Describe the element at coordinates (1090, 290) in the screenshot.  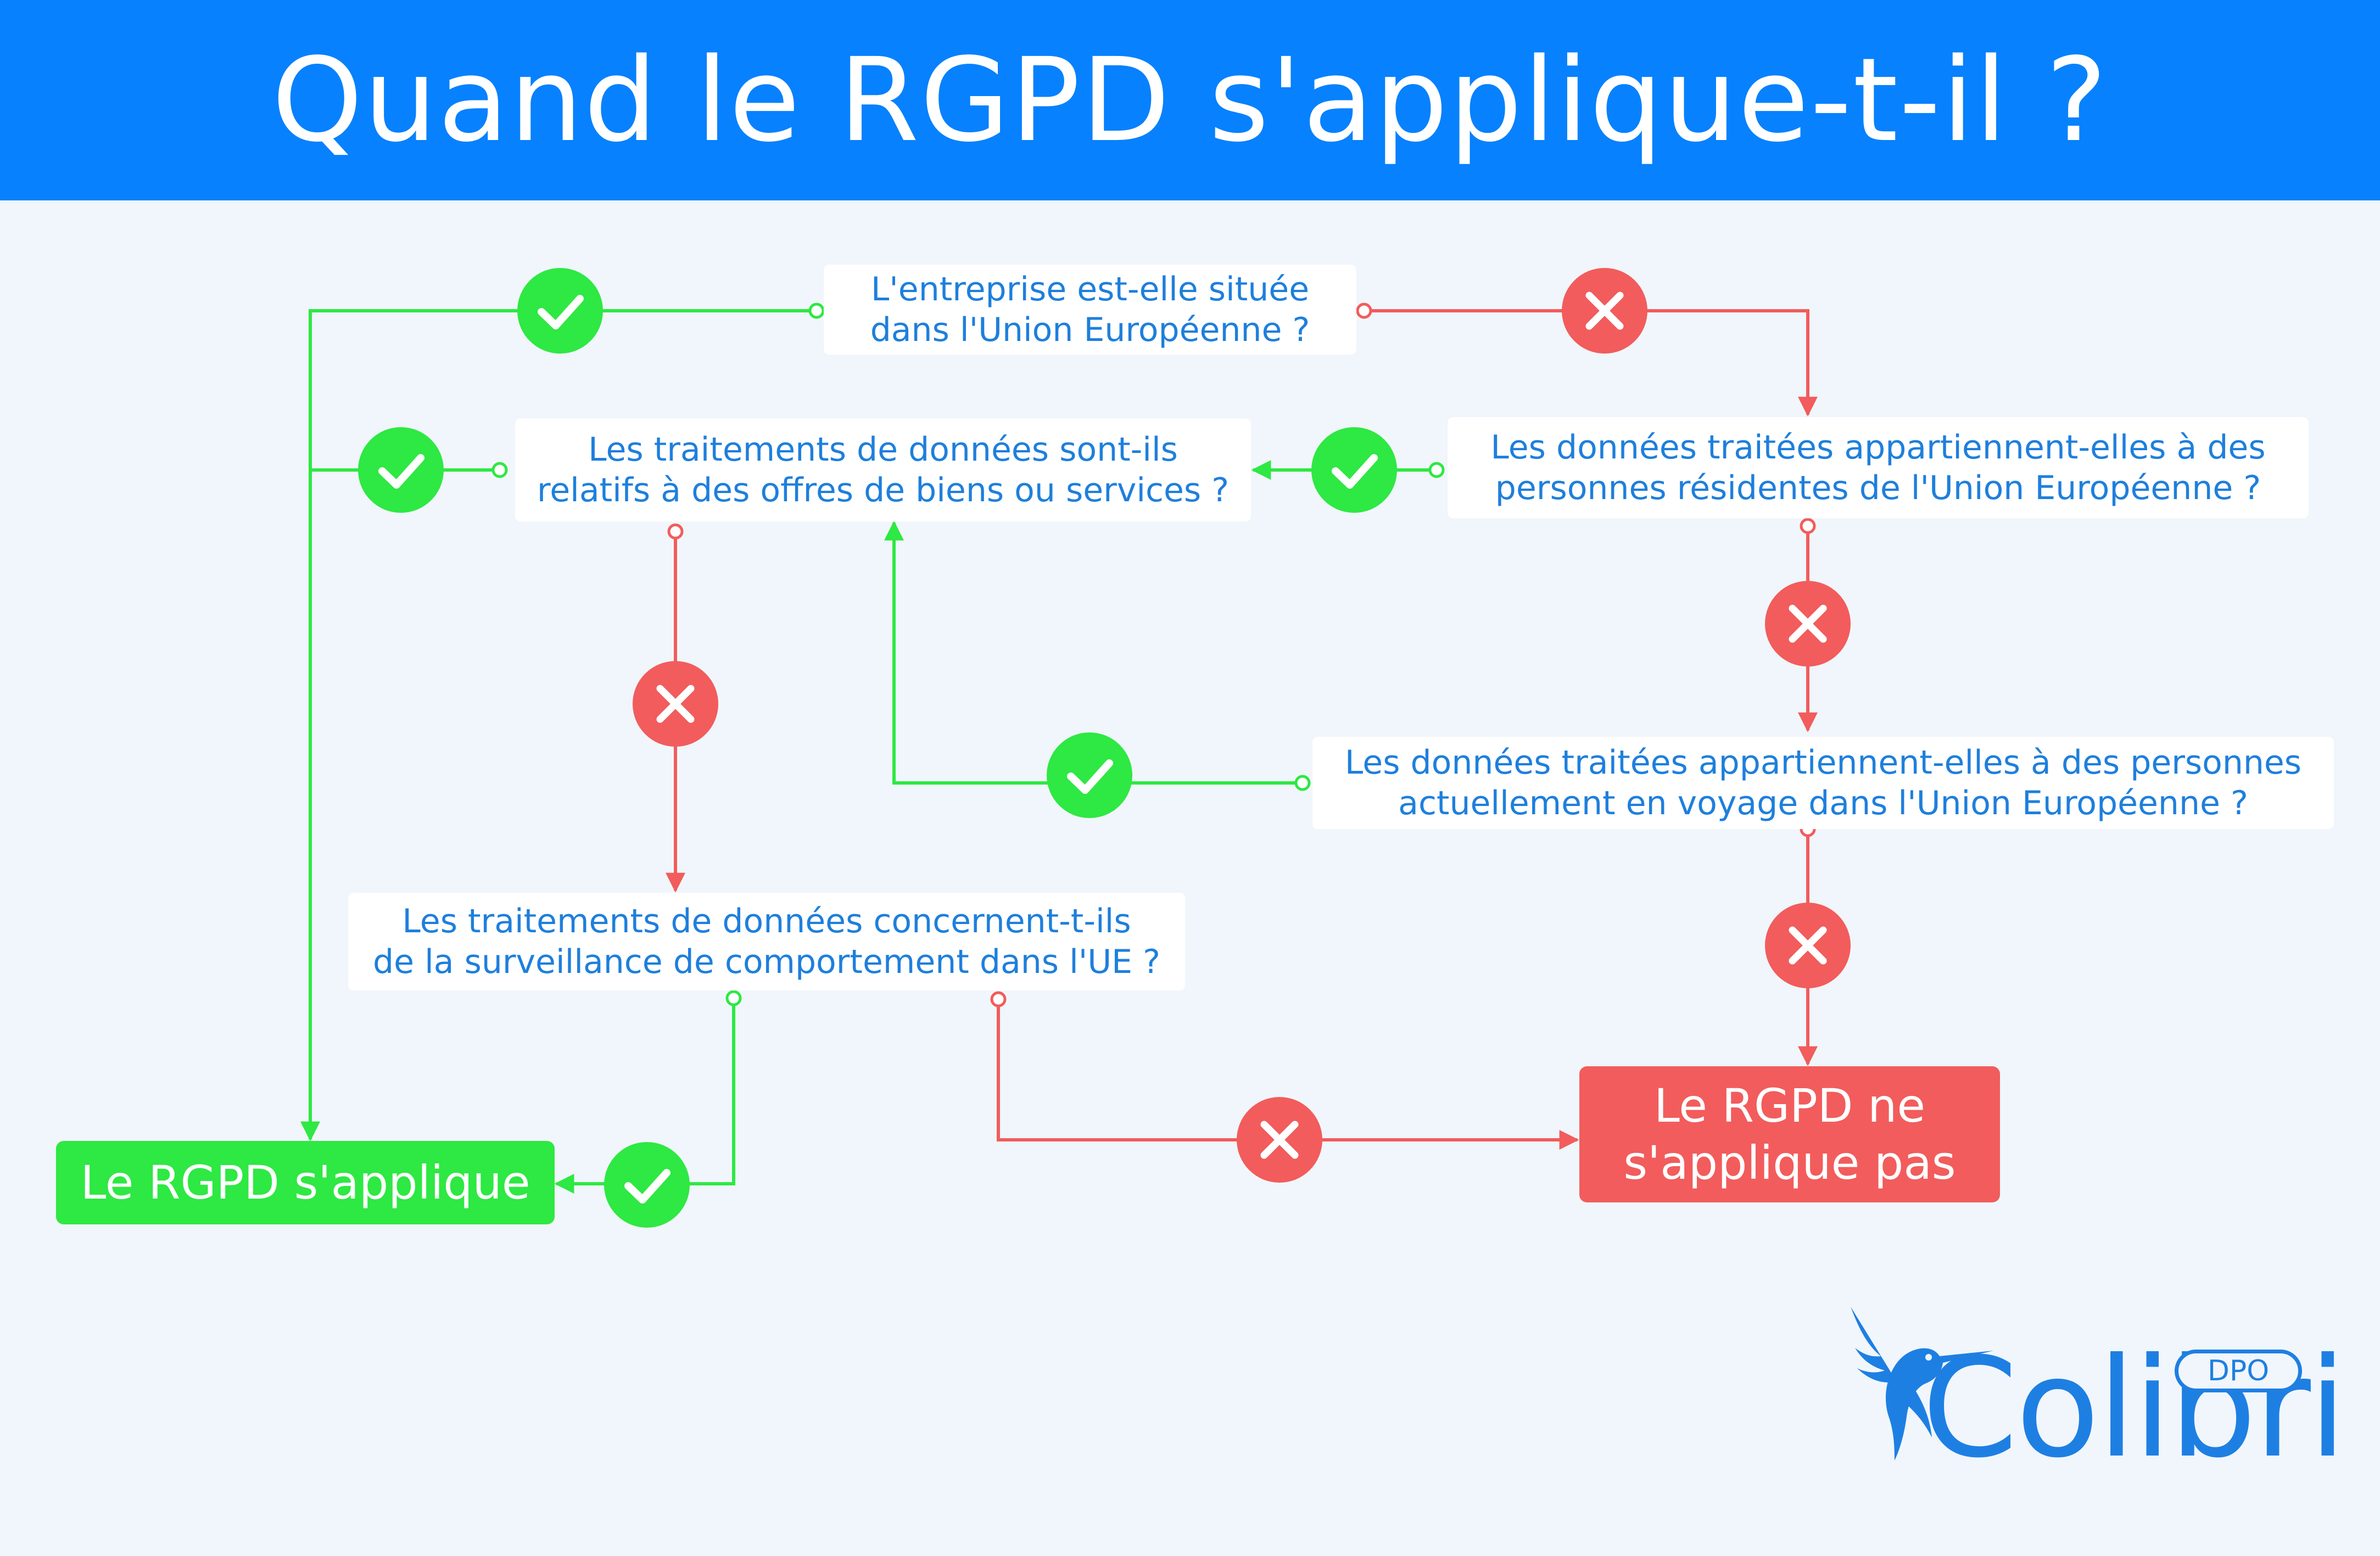
I see `question-line: L'entreprise est-elle située` at that location.